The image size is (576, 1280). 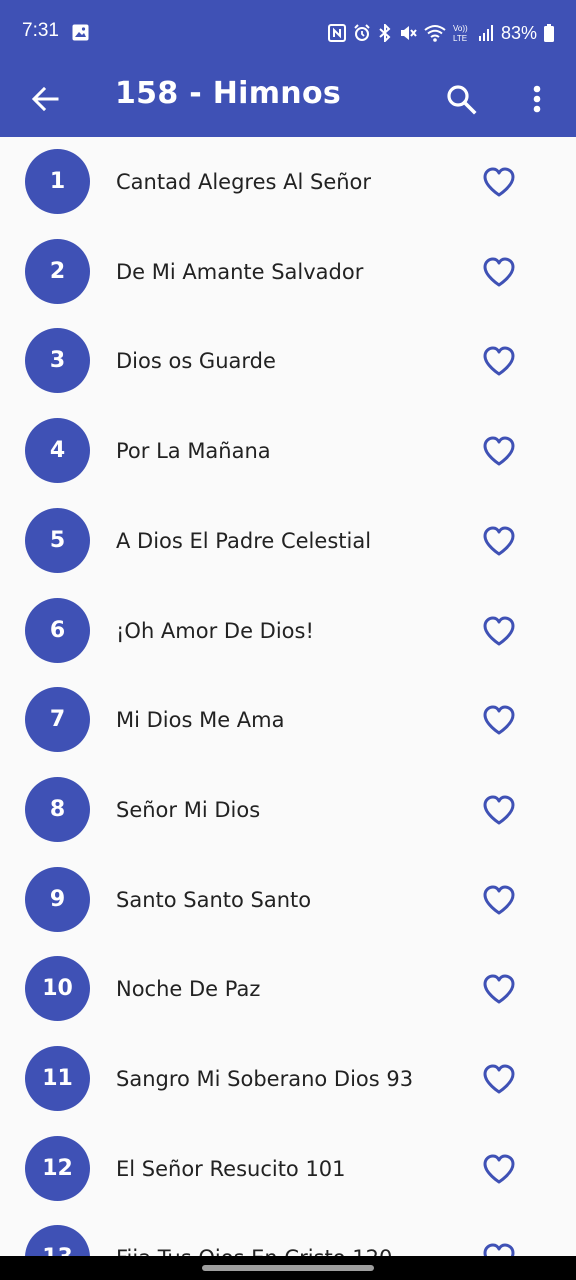 I want to click on app-bar: 7:31 Vo)) LTE 83% 158 - Himnos, so click(x=288, y=68).